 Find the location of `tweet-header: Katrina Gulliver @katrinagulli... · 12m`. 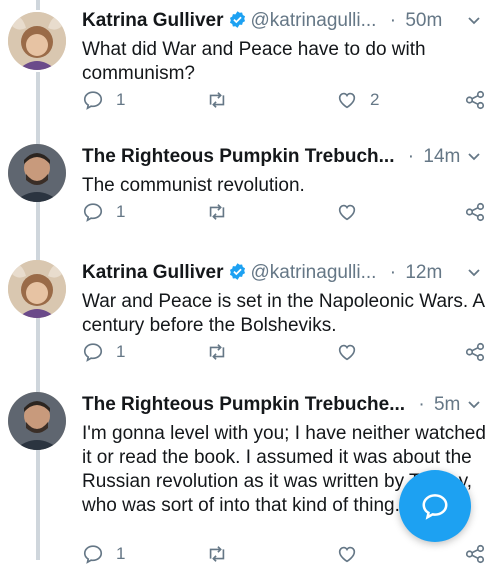

tweet-header: Katrina Gulliver @katrinagulli... · 12m is located at coordinates (284, 273).